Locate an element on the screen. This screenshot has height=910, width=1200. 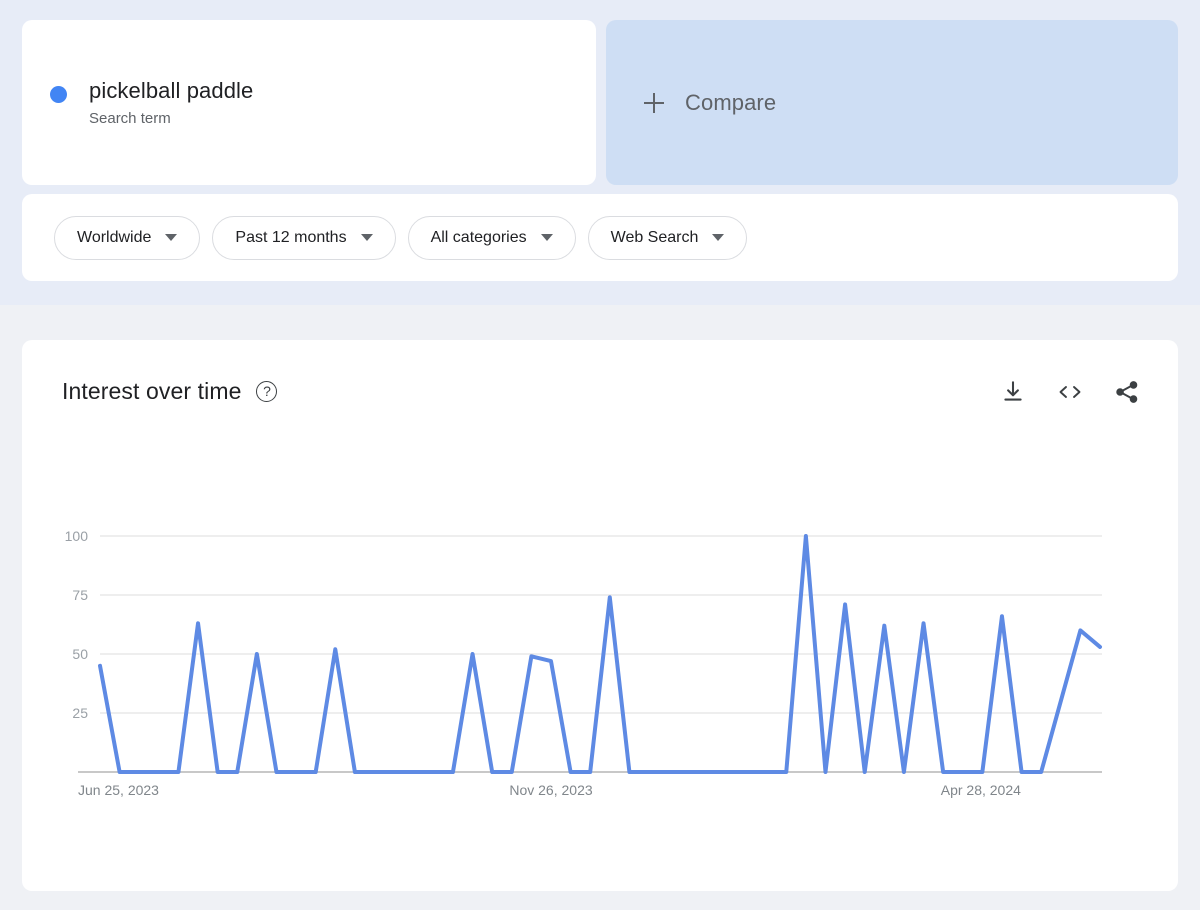
search-term-inner: pickelball paddle Search term is located at coordinates (151, 103).